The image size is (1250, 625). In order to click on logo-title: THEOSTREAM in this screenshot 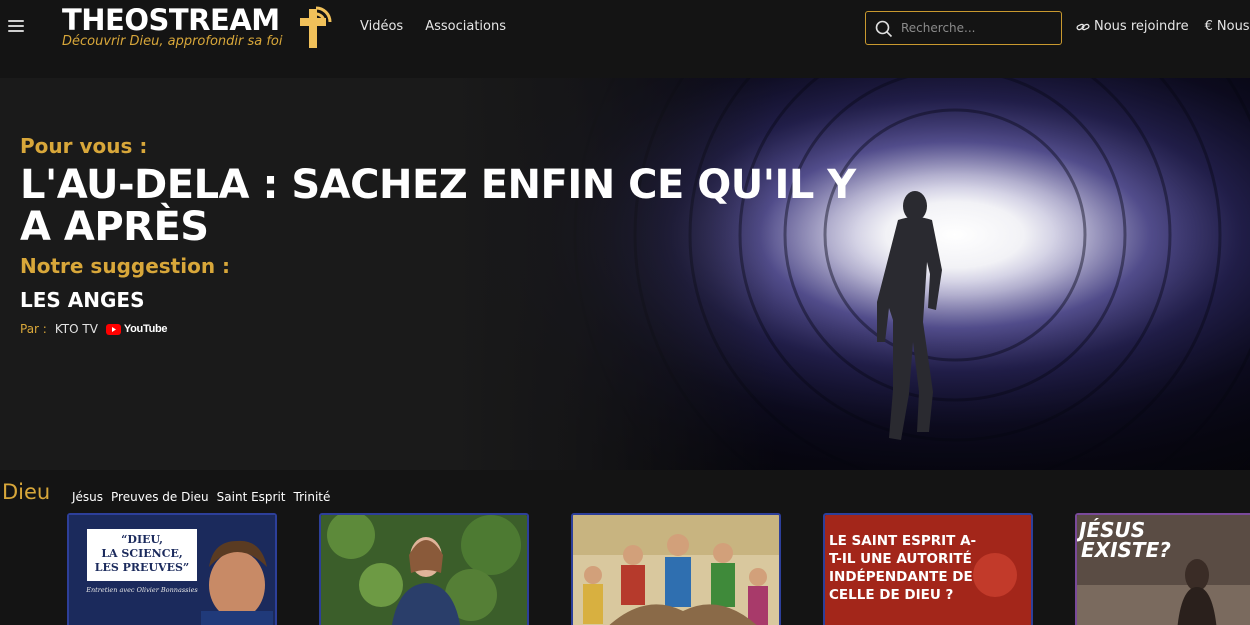, I will do `click(171, 20)`.